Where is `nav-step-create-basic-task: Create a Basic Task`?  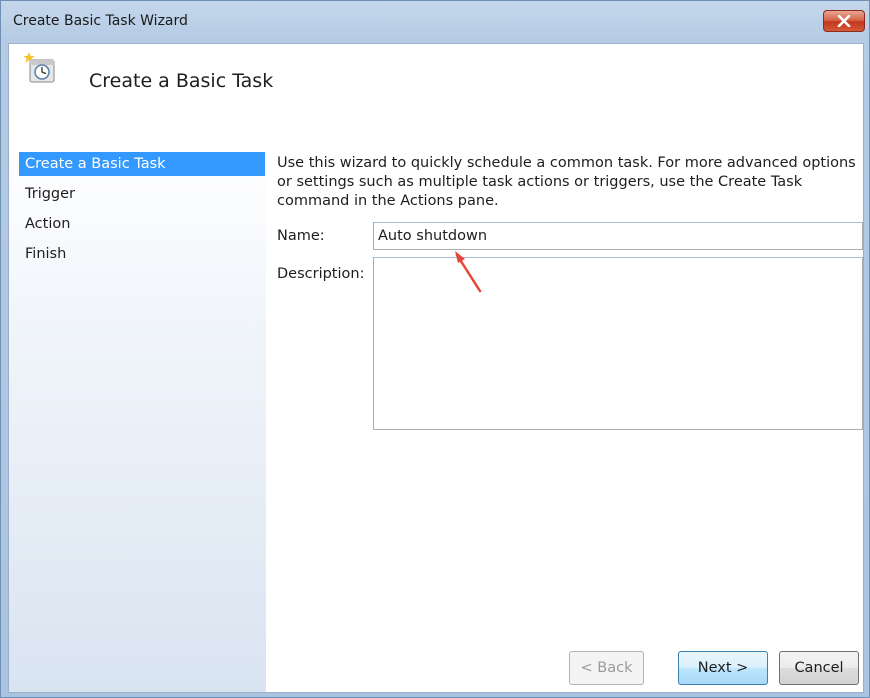
nav-step-create-basic-task: Create a Basic Task is located at coordinates (142, 164).